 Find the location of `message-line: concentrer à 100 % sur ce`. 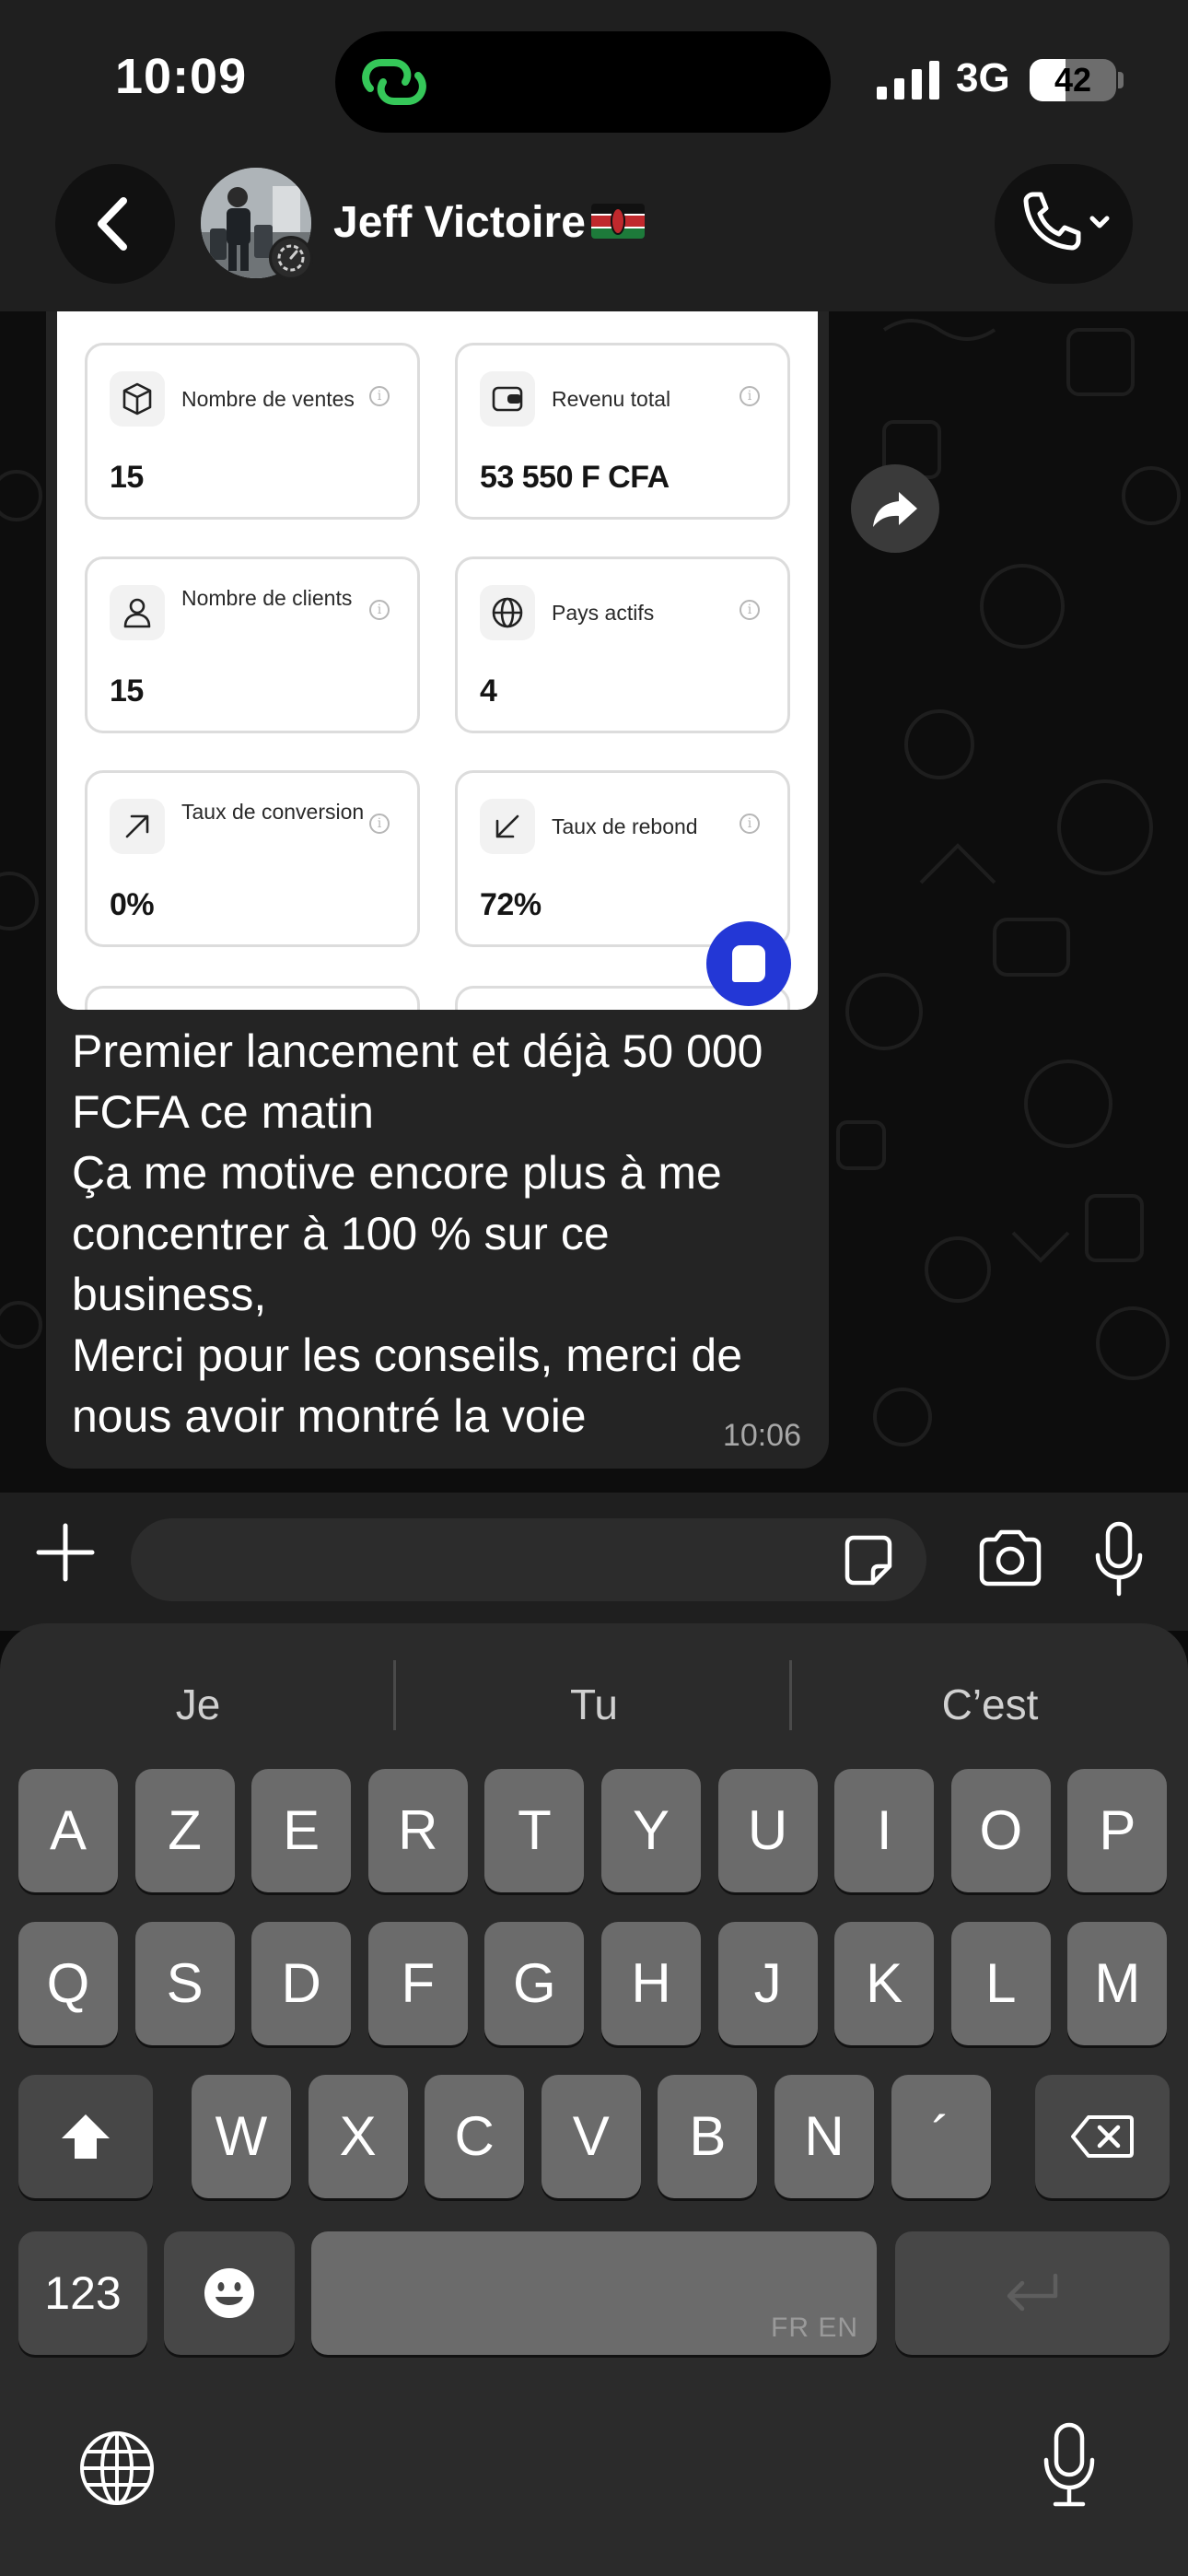

message-line: concentrer à 100 % sur ce is located at coordinates (341, 1233).